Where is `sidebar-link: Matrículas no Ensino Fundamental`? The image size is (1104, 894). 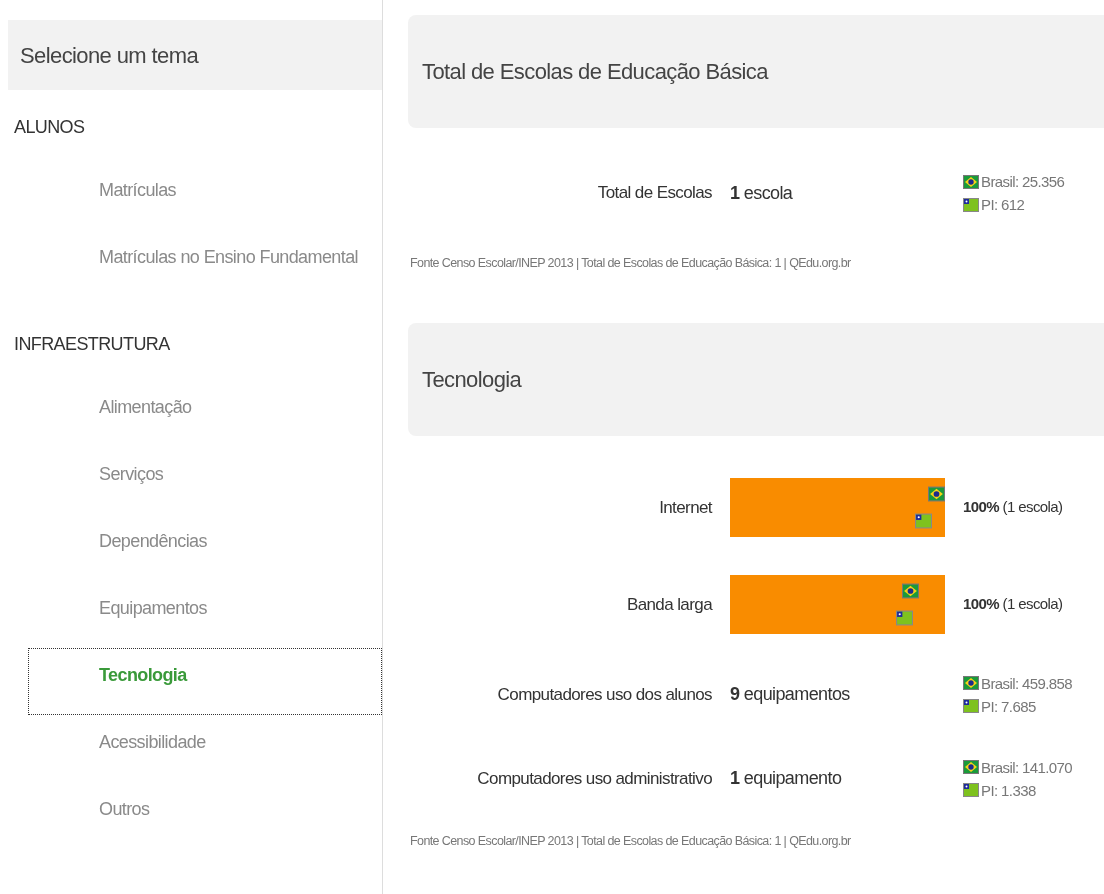
sidebar-link: Matrículas no Ensino Fundamental is located at coordinates (205, 263).